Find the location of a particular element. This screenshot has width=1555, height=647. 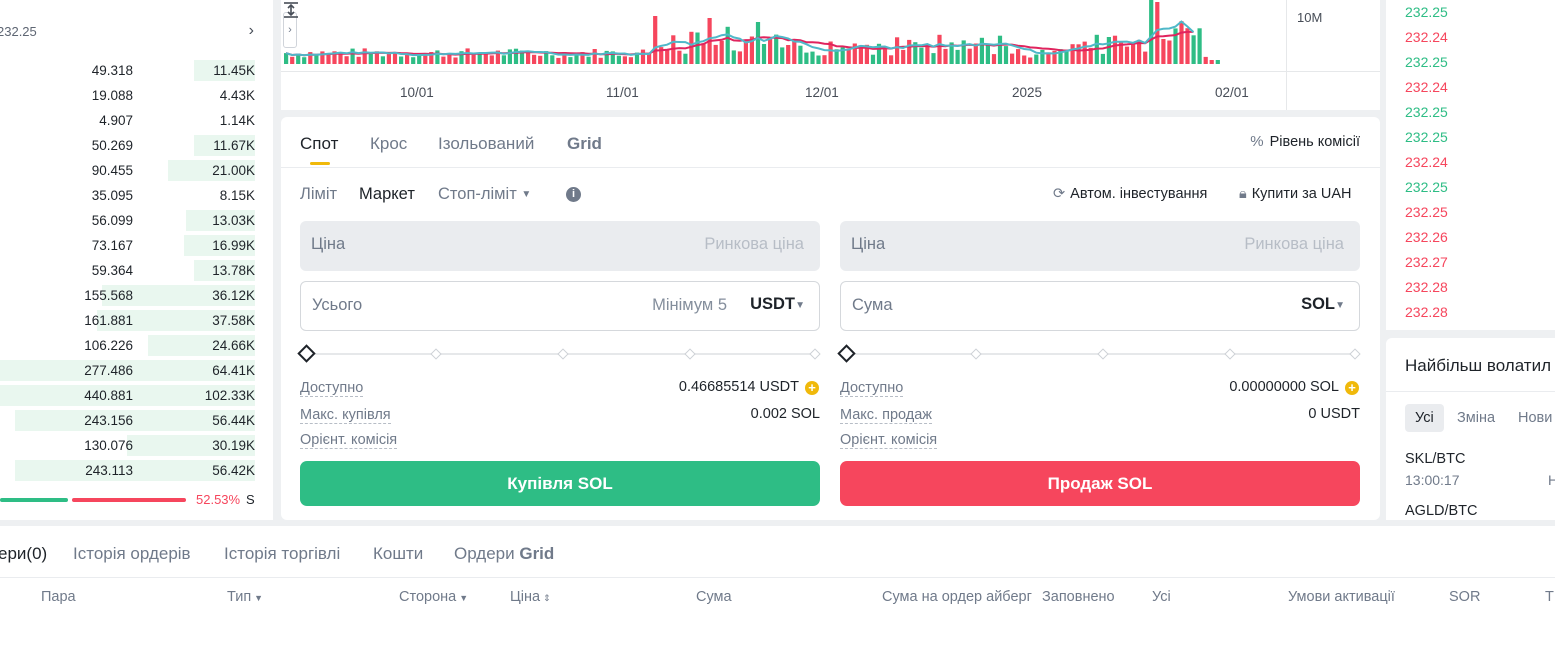

column-type: Тип ▼ is located at coordinates (245, 597).